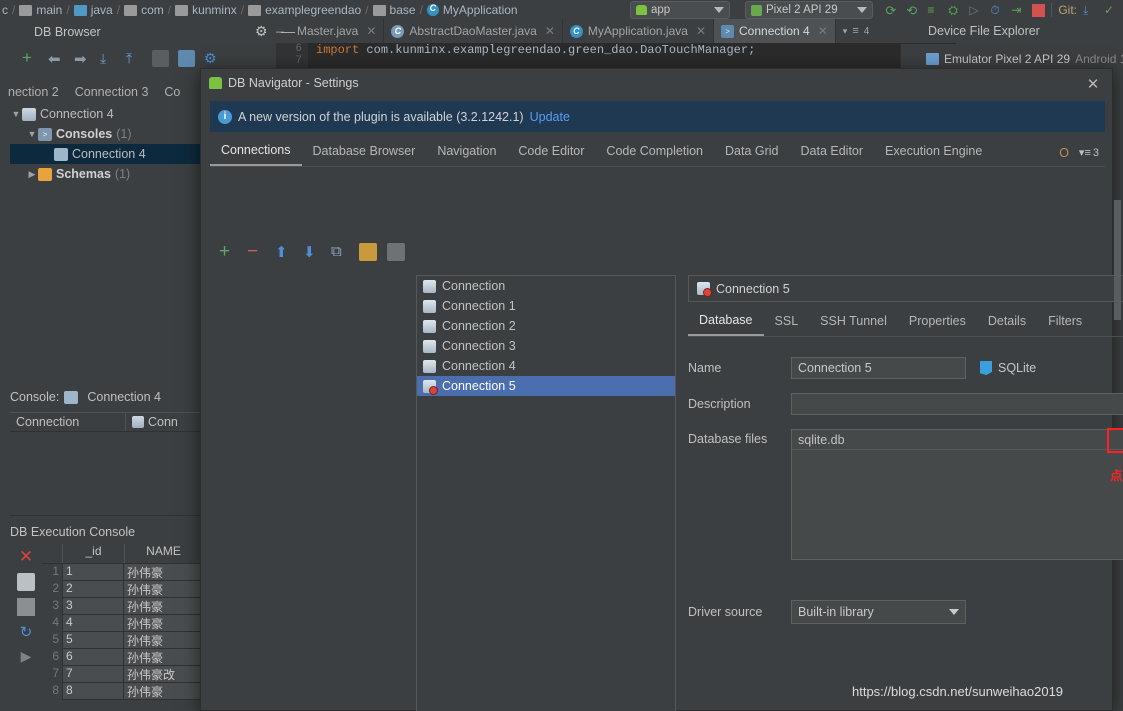  What do you see at coordinates (112, 93) in the screenshot?
I see `db-tab-connection-3: Connection 3` at bounding box center [112, 93].